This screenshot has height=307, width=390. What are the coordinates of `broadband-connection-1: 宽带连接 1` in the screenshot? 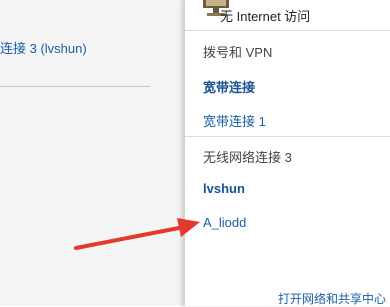 It's located at (234, 120).